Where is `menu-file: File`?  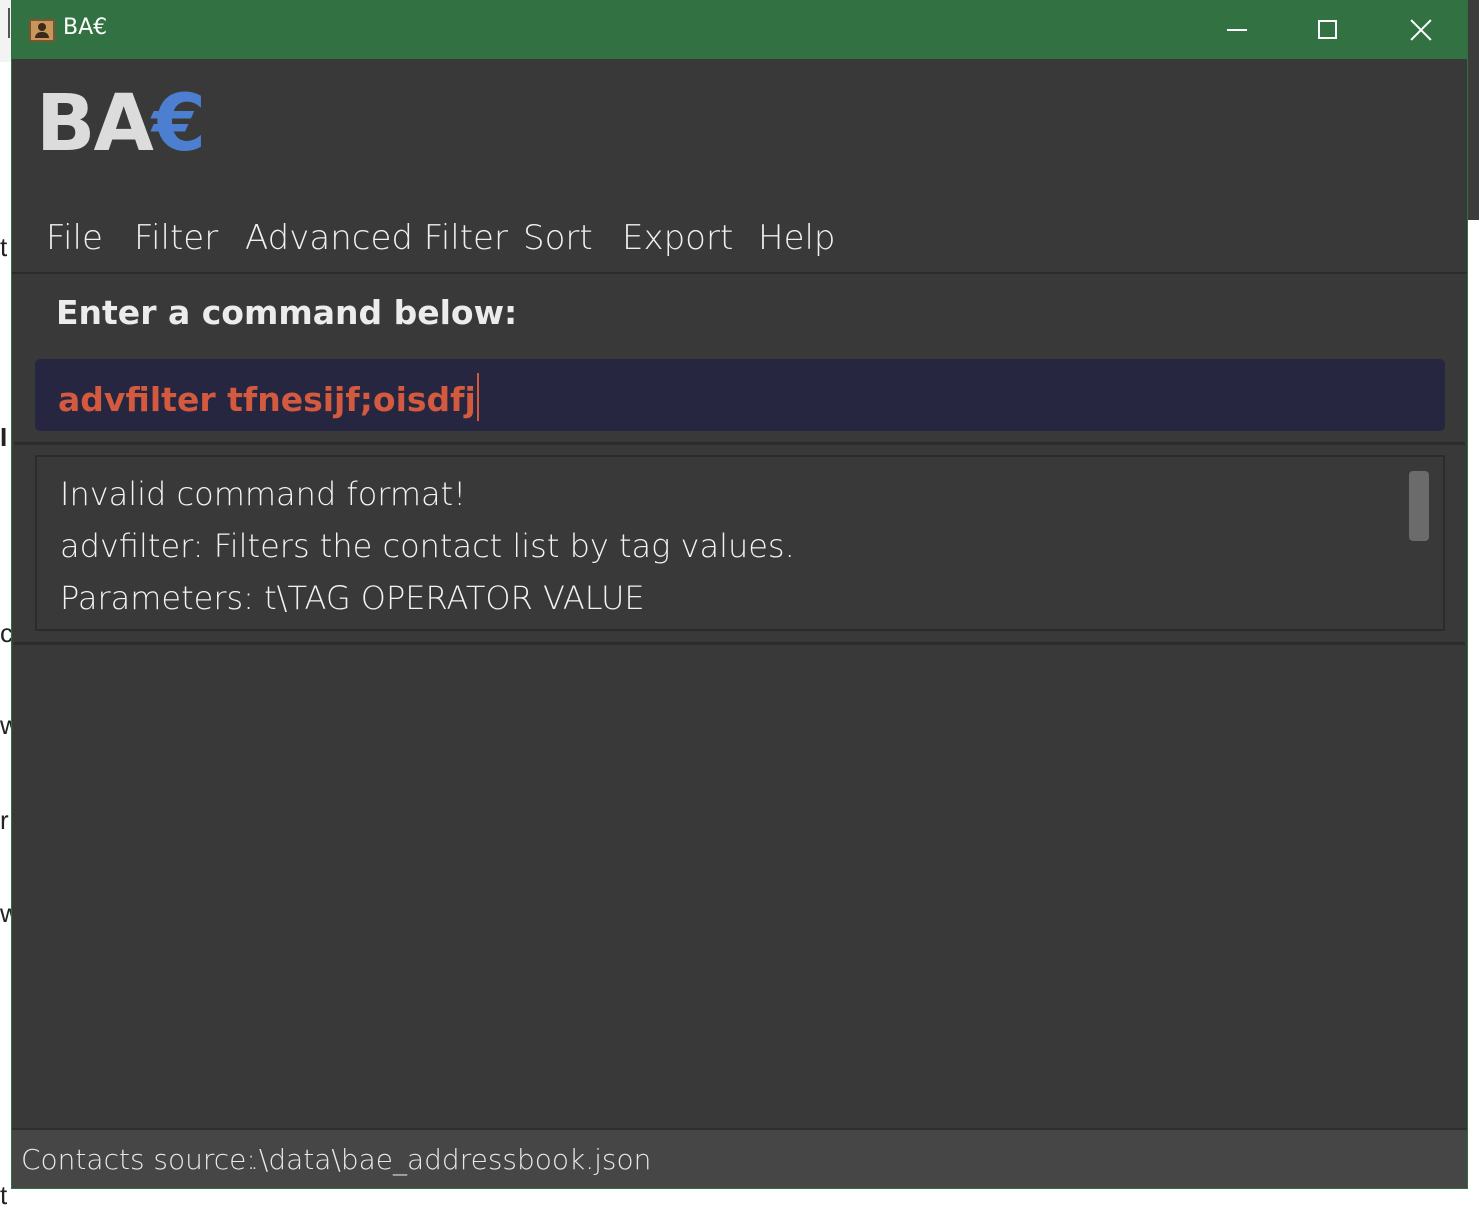
menu-file: File is located at coordinates (74, 238).